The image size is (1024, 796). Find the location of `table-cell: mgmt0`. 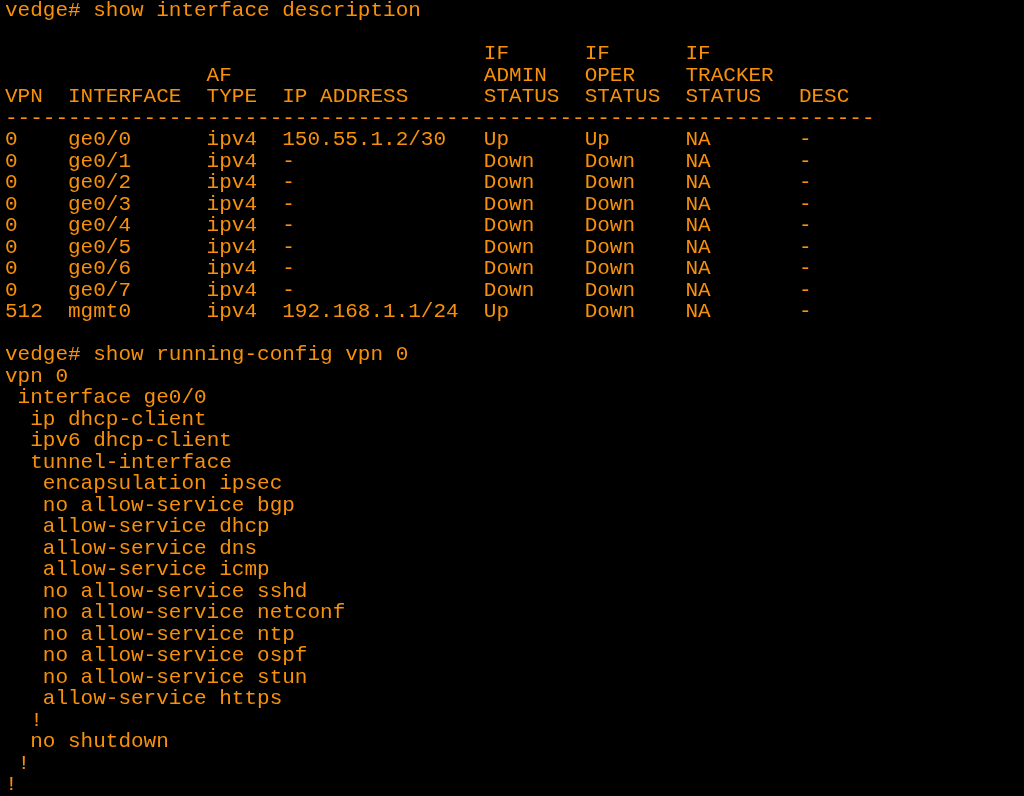

table-cell: mgmt0 is located at coordinates (99, 312).